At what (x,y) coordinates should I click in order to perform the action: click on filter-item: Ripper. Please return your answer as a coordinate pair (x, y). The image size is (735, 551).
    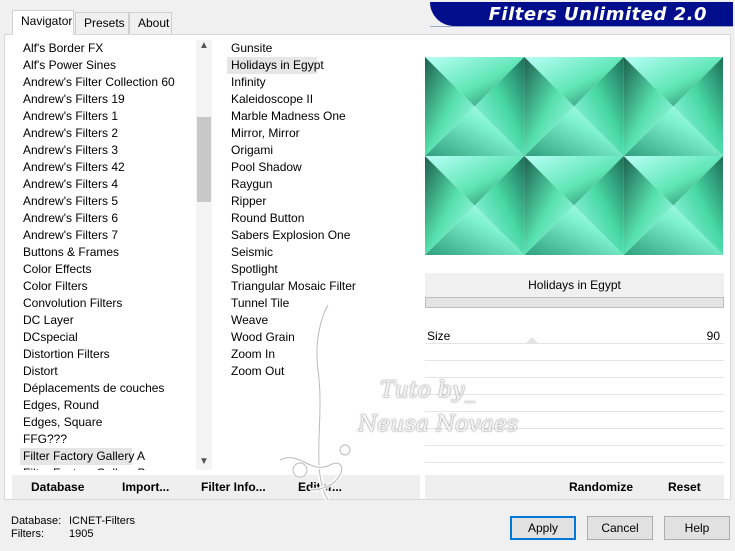
    Looking at the image, I should click on (317, 201).